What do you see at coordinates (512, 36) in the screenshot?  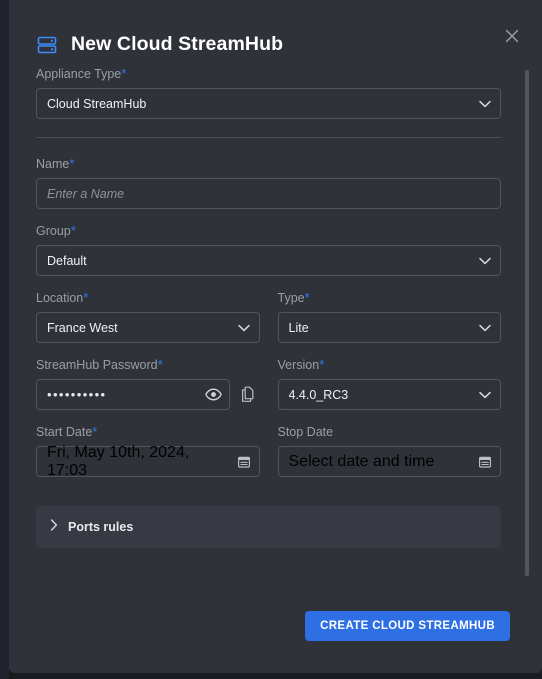 I see `close-icon` at bounding box center [512, 36].